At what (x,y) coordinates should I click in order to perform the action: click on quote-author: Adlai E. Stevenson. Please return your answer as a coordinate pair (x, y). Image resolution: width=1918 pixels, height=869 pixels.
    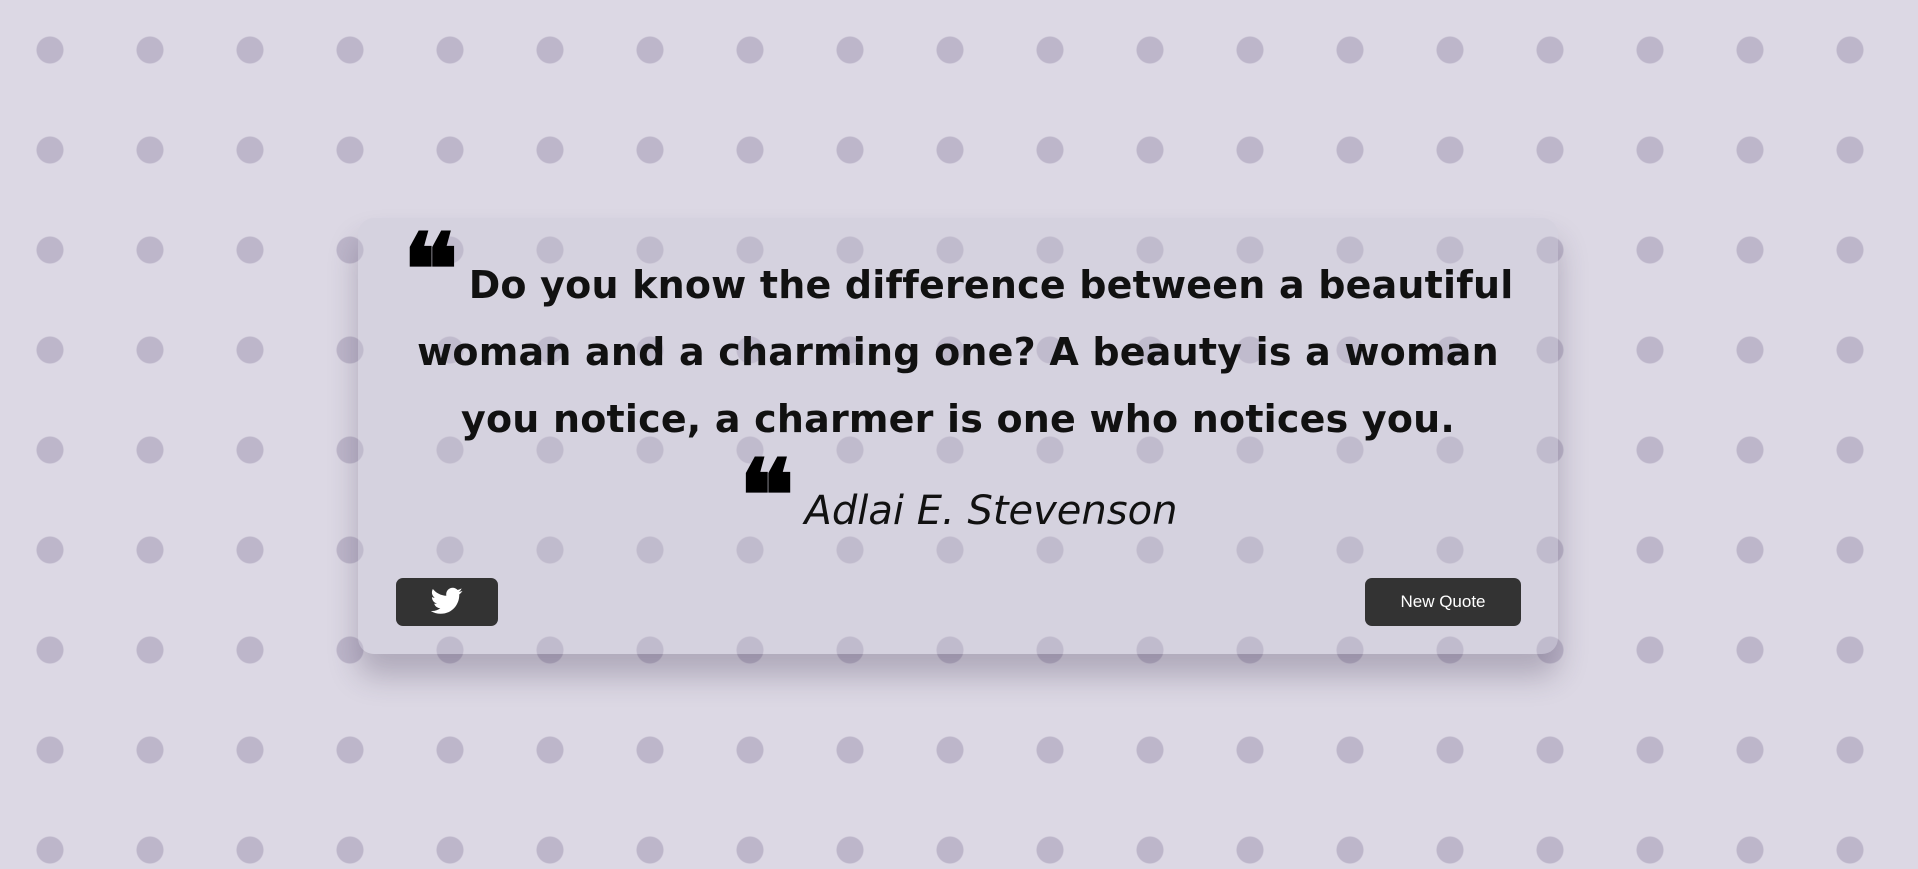
    Looking at the image, I should click on (991, 511).